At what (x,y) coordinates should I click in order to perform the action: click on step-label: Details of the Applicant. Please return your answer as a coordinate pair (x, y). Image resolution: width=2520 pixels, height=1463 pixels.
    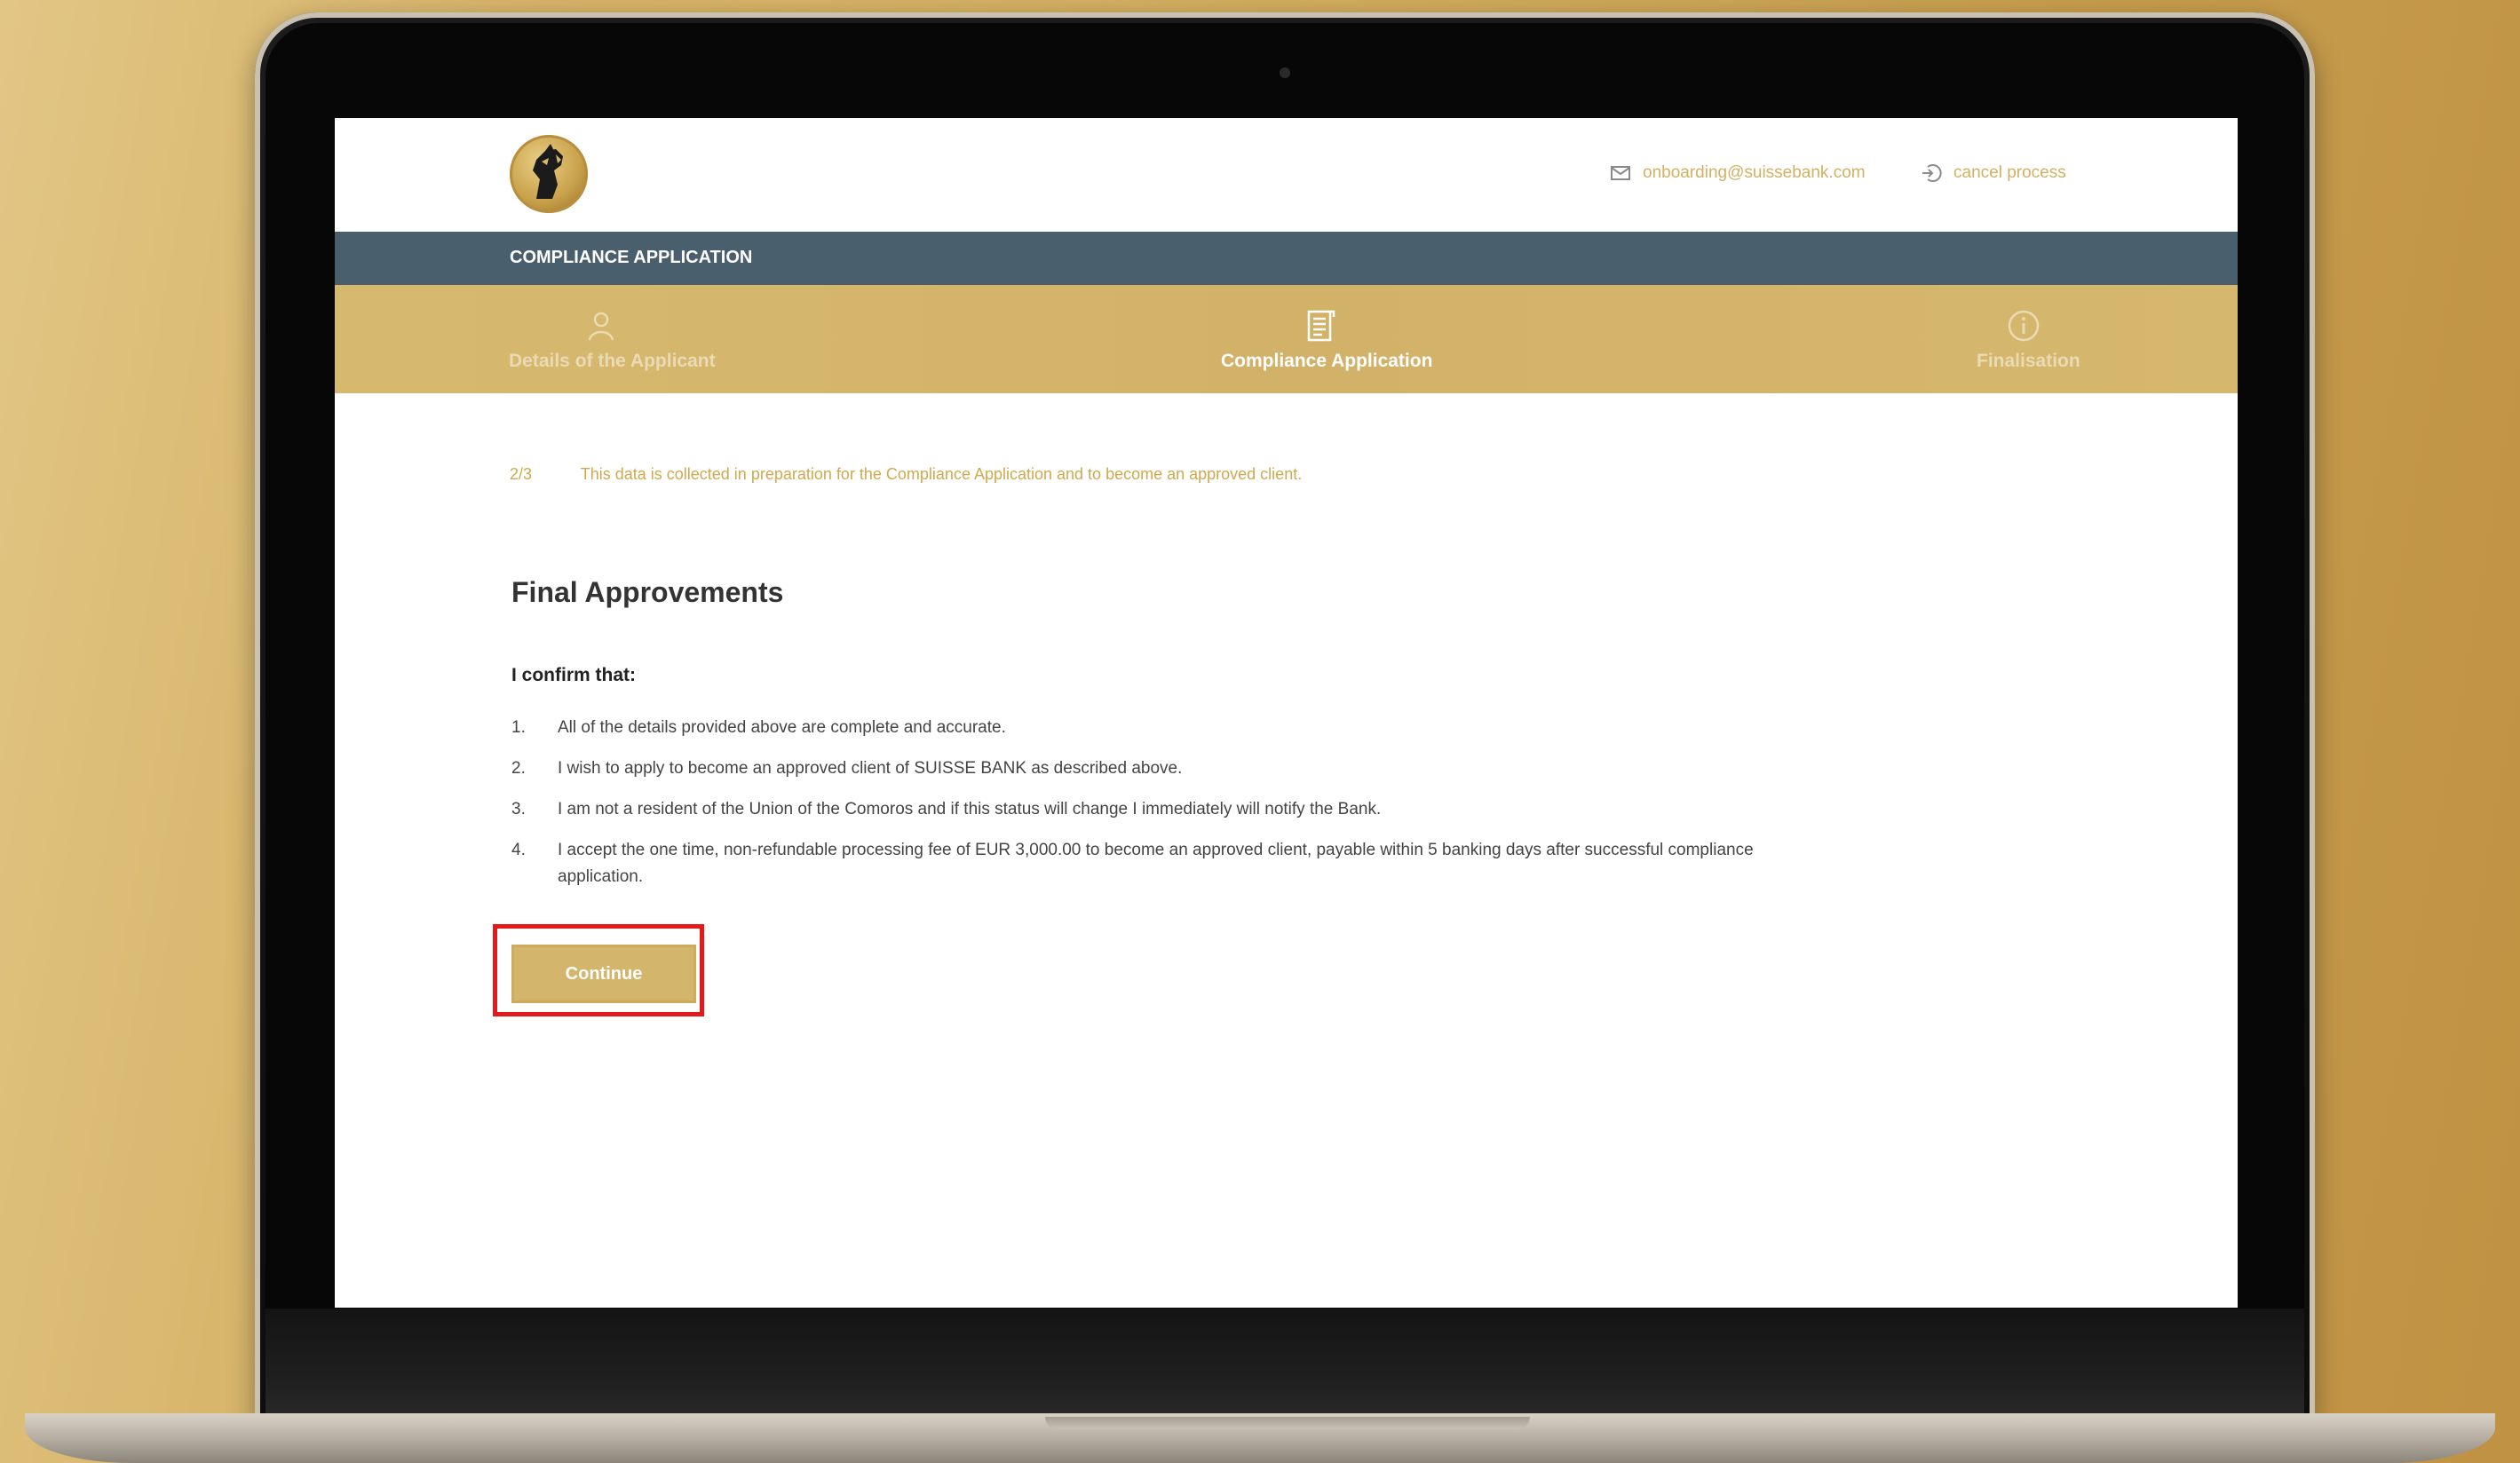
    Looking at the image, I should click on (612, 361).